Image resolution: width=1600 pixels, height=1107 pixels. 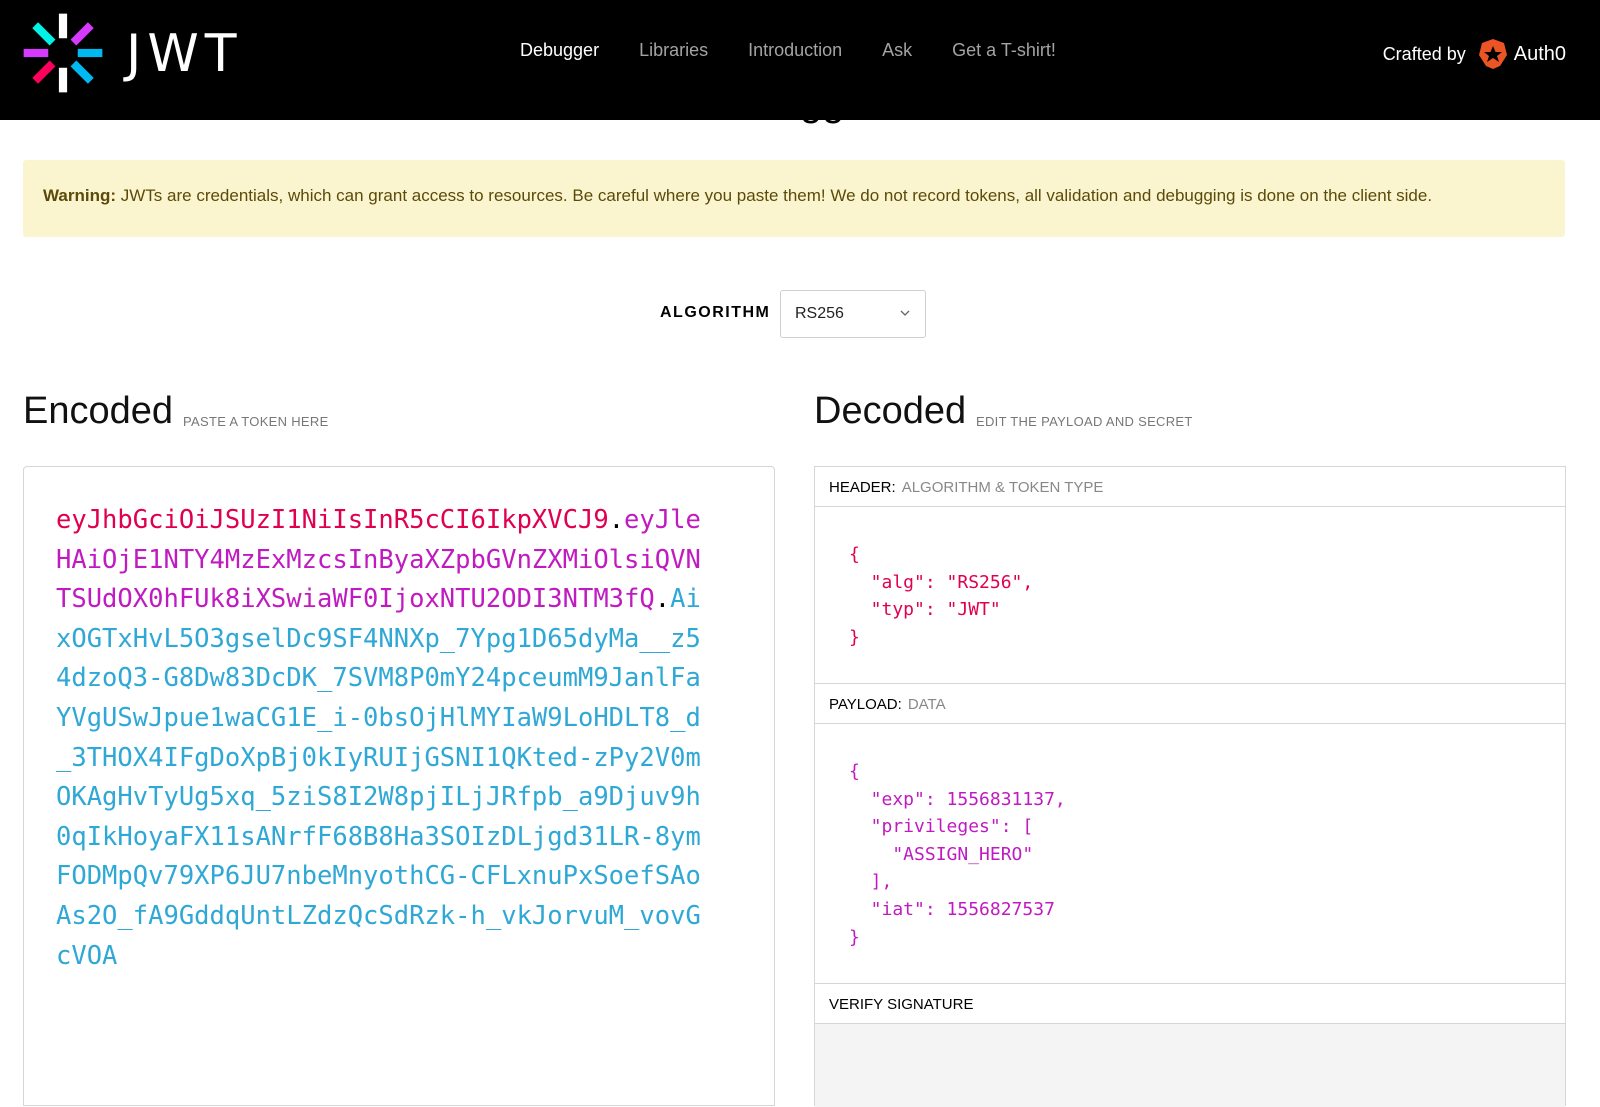 What do you see at coordinates (901, 1004) in the screenshot?
I see `verify-label: VERIFY SIGNATURE` at bounding box center [901, 1004].